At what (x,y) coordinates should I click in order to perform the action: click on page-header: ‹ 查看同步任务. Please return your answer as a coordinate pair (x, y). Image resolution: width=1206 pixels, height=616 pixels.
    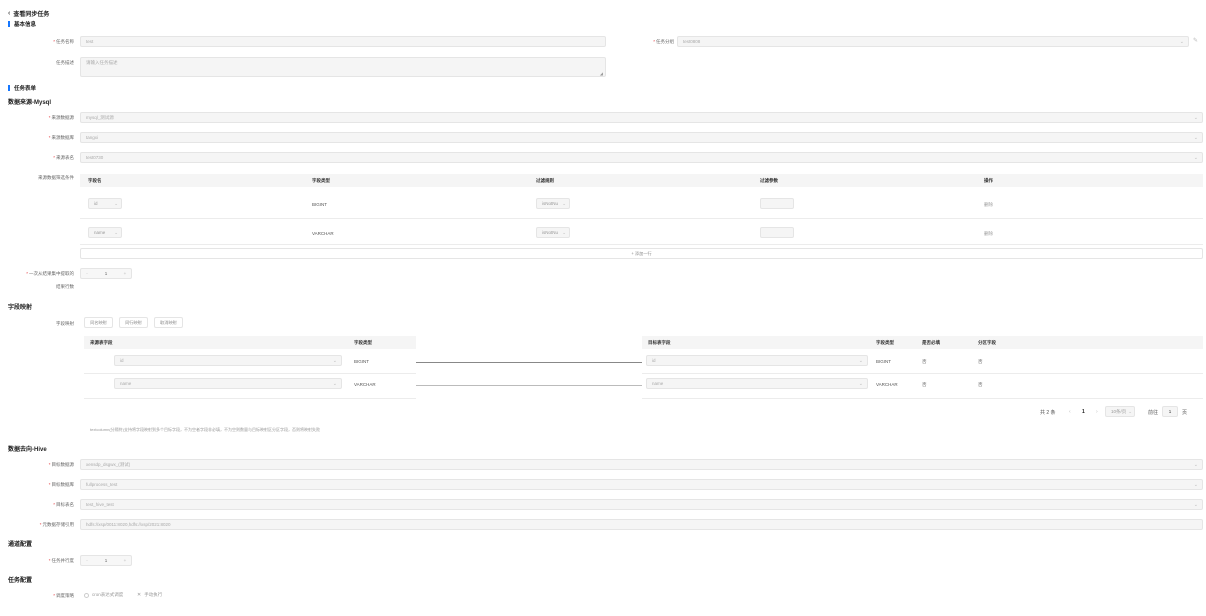
    Looking at the image, I should click on (28, 13).